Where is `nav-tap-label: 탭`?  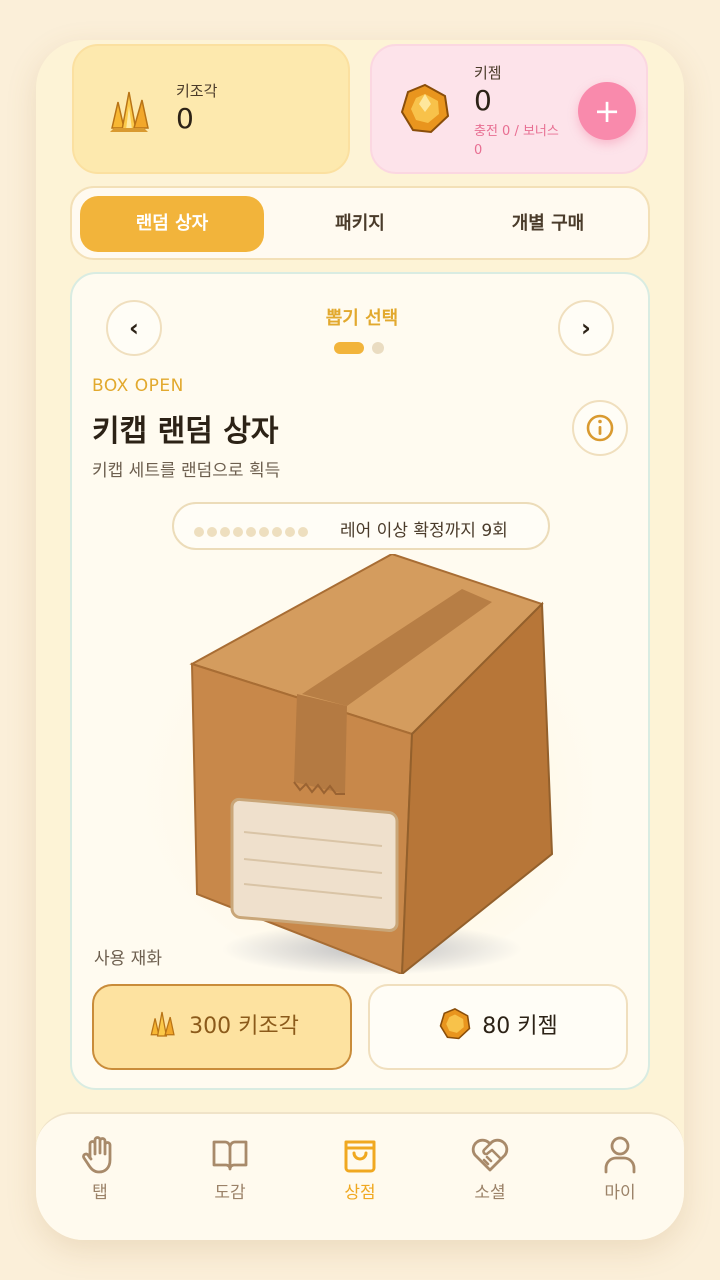 nav-tap-label: 탭 is located at coordinates (100, 1193).